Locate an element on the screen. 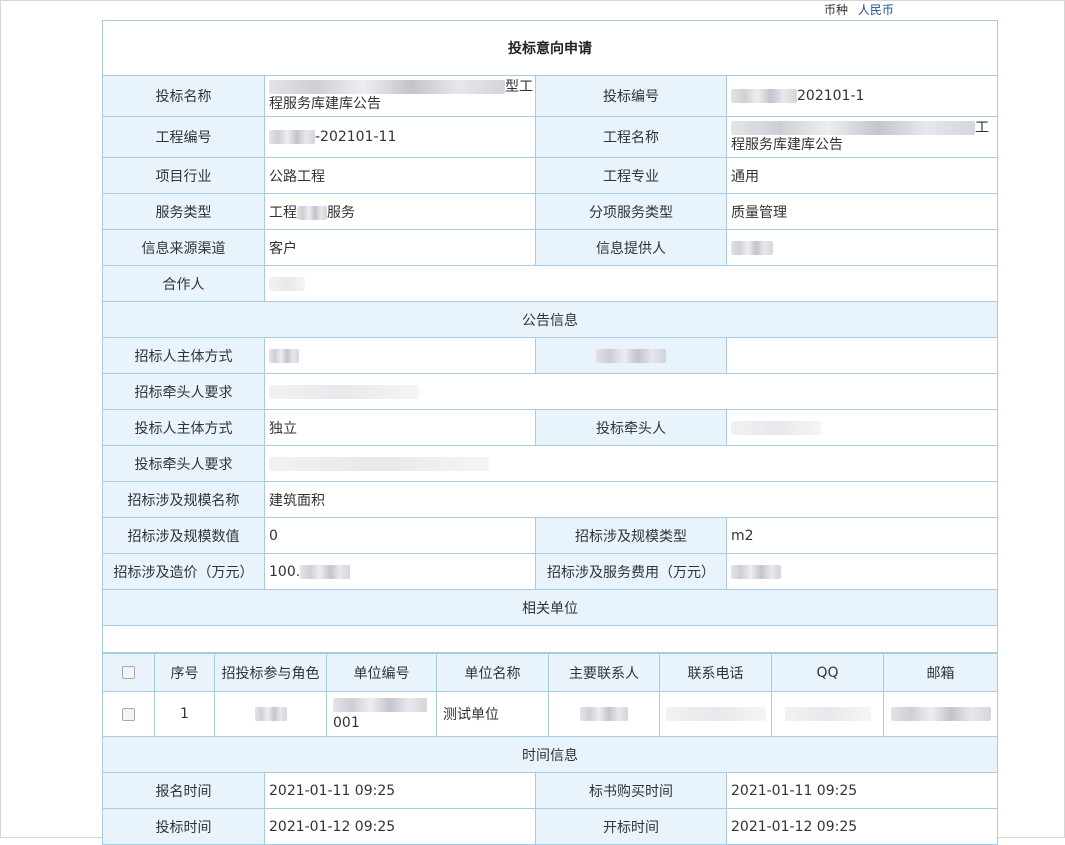  row-phone is located at coordinates (715, 714).